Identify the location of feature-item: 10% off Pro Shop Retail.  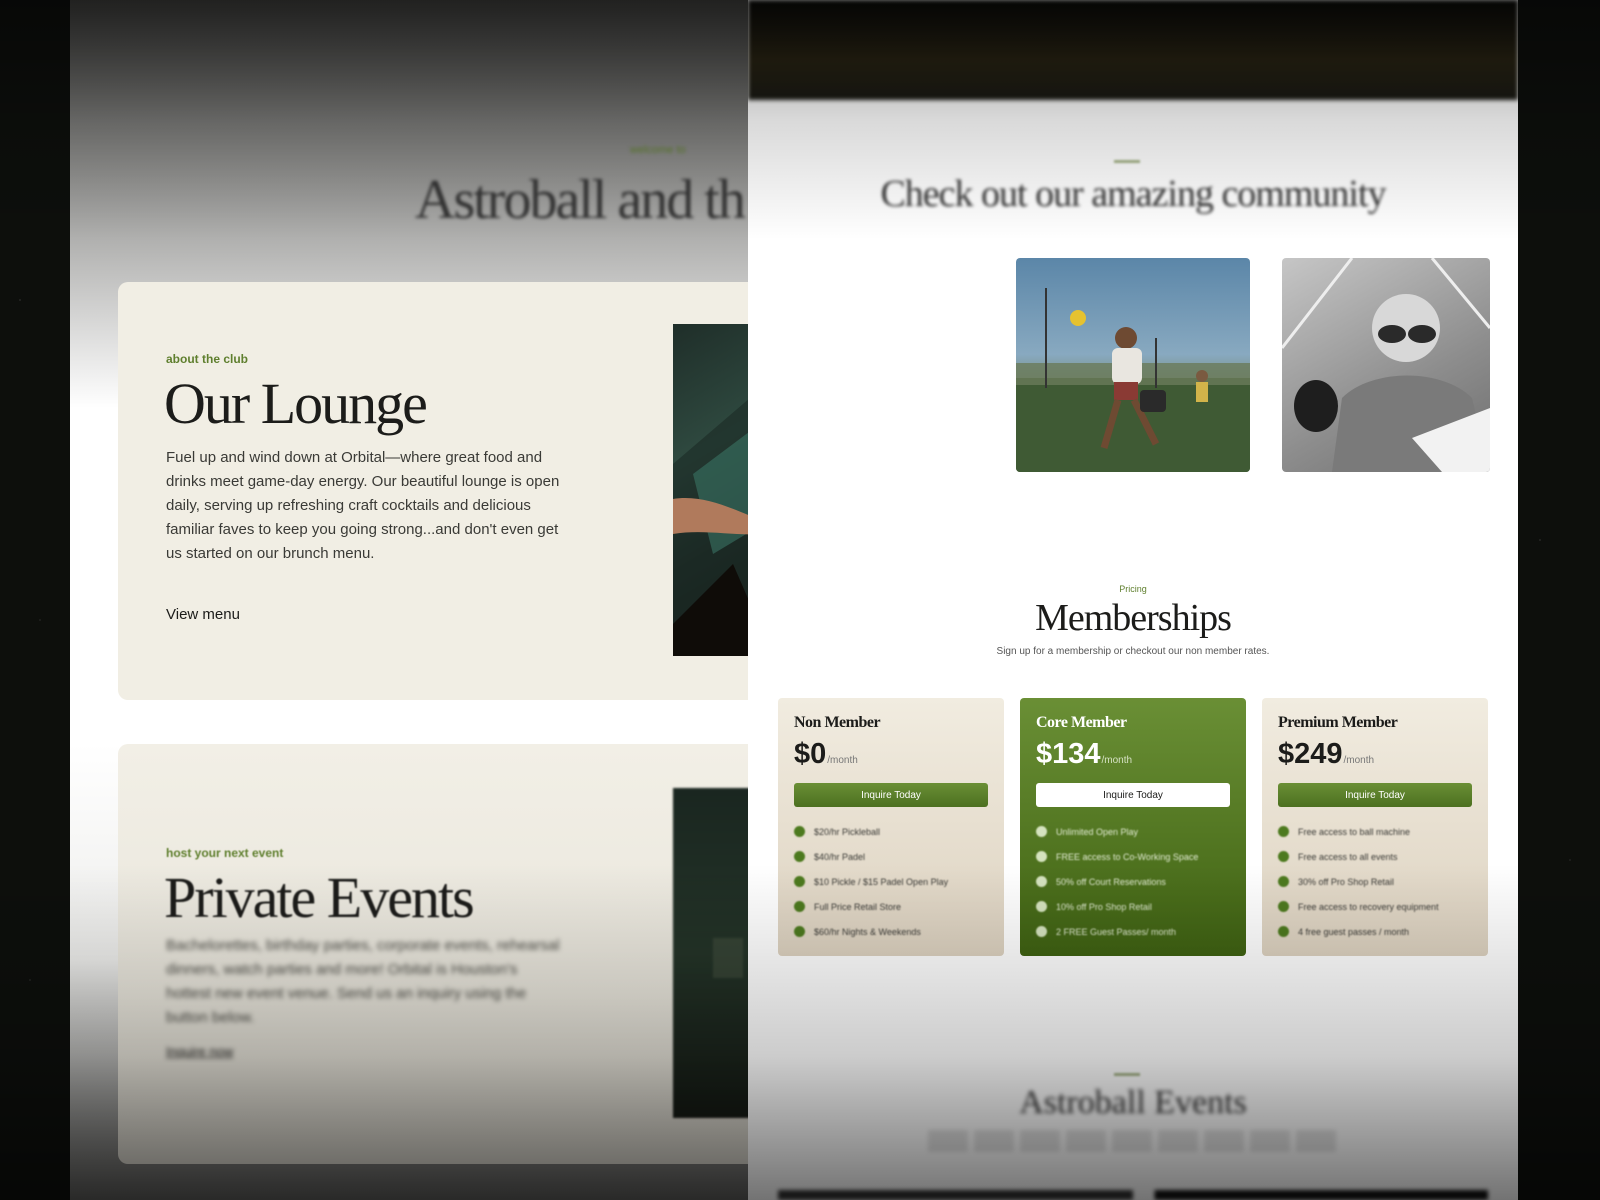
(1133, 906).